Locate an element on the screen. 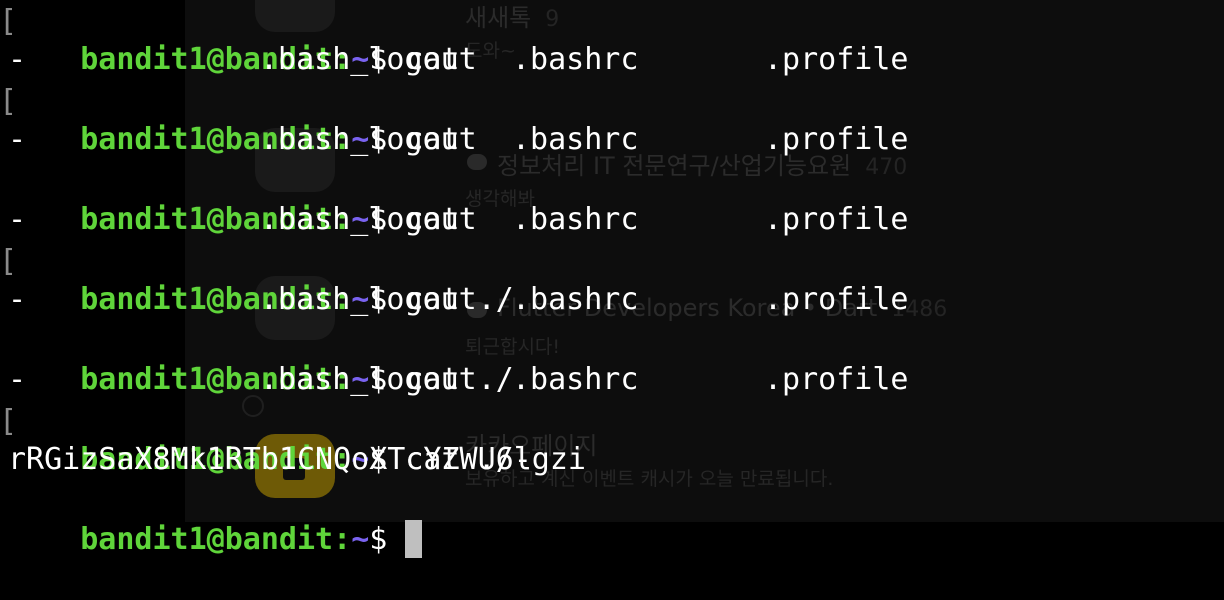 The height and width of the screenshot is (600, 1224). prompt-path: ~ is located at coordinates (360, 539).